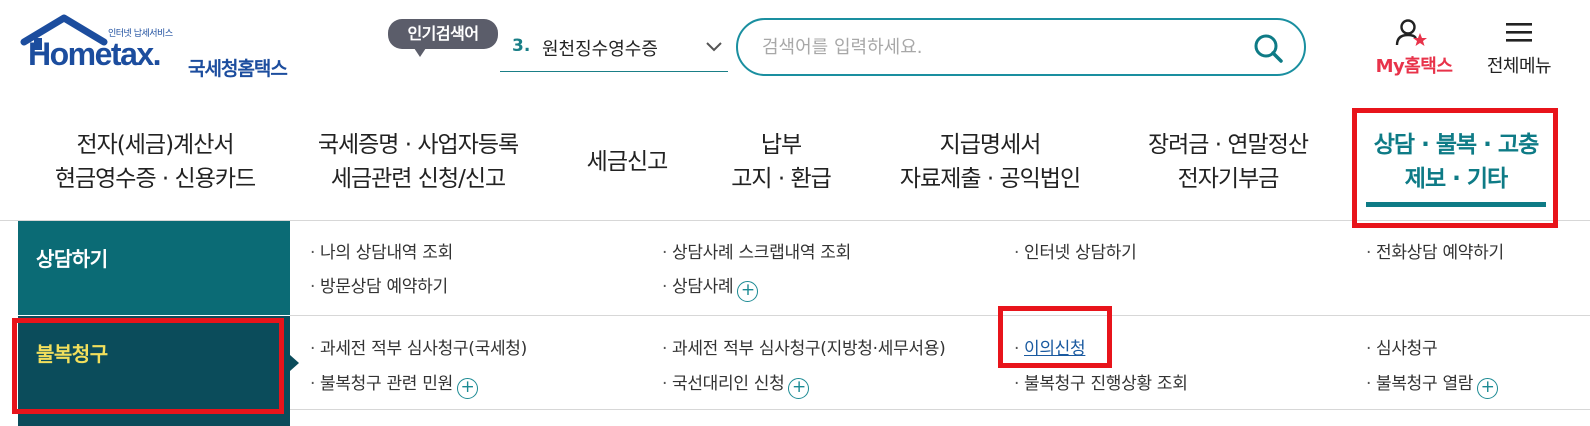 Image resolution: width=1590 pixels, height=426 pixels. I want to click on logo-text-en: Hometax., so click(95, 54).